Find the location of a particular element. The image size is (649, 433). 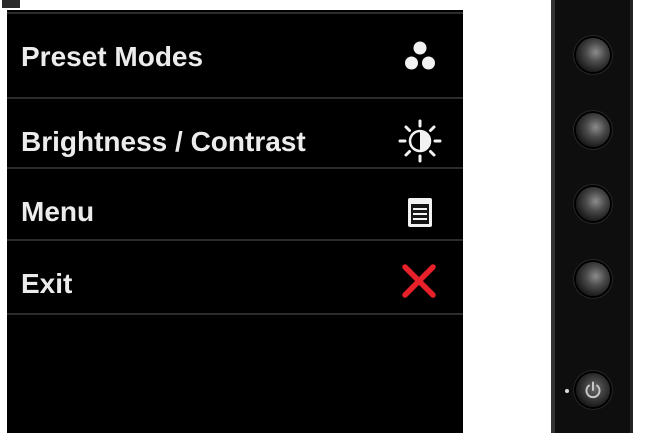

menu-item-label: Menu is located at coordinates (58, 211).